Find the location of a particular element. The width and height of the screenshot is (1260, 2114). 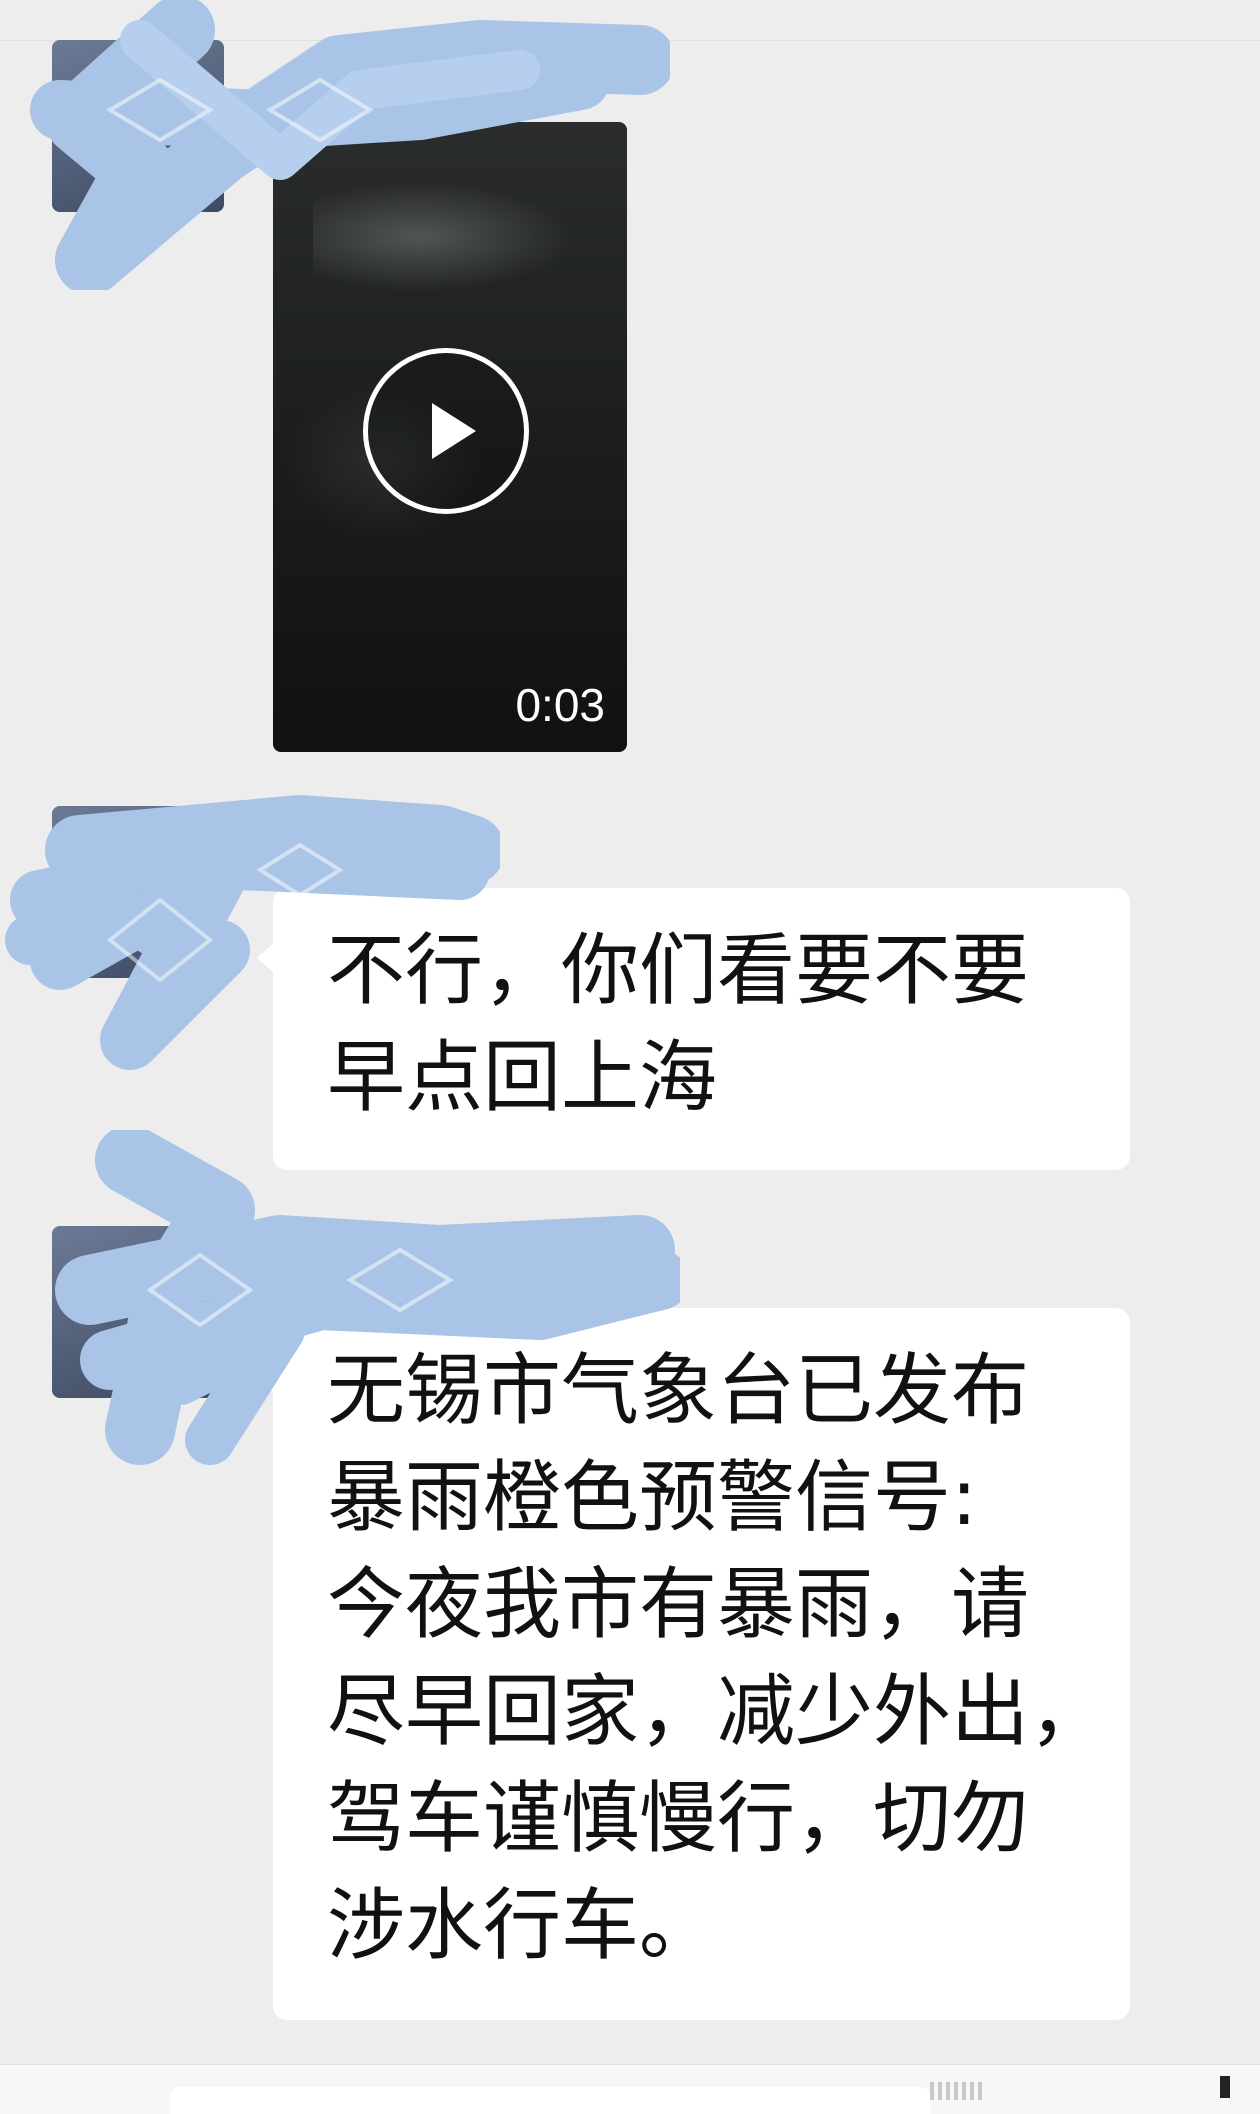

message-line: 尽早回家，减少外出， is located at coordinates (717, 1712).